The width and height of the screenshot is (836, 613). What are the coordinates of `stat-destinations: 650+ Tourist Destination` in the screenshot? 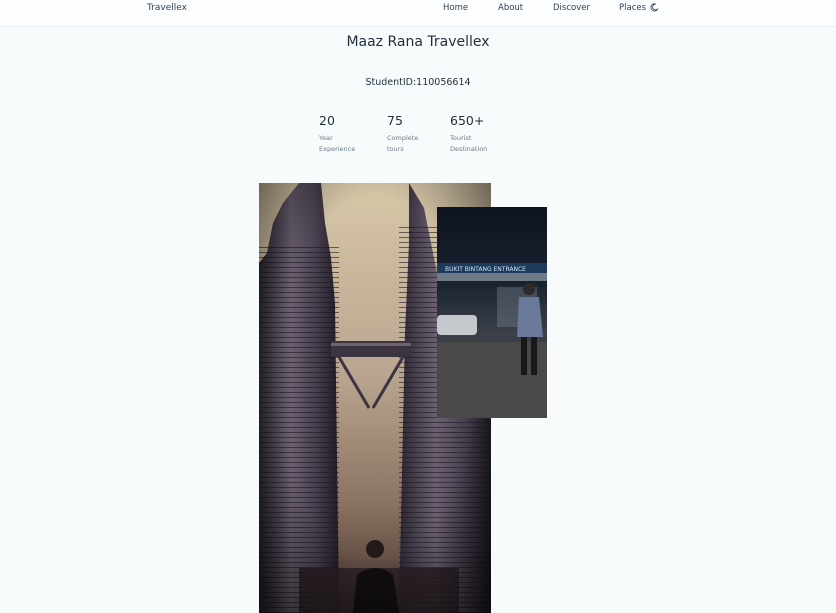 It's located at (480, 134).